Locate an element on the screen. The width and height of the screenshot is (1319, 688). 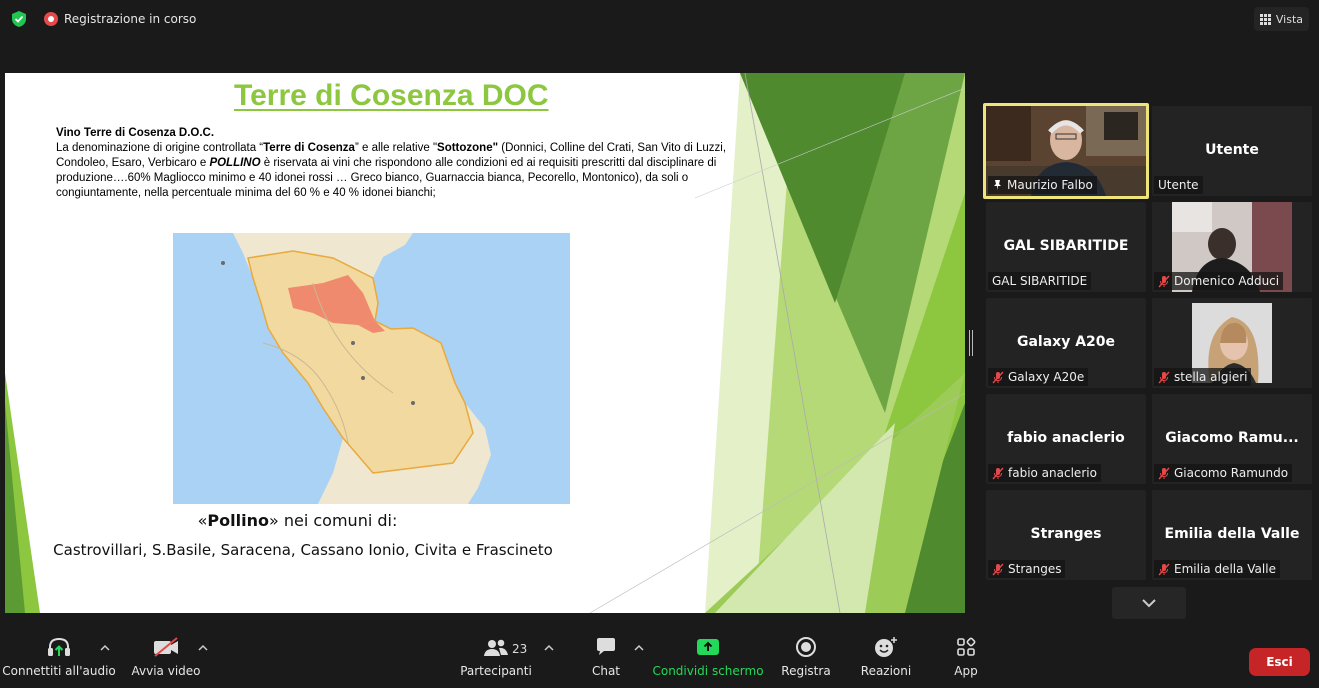
audio-options-caret-icon is located at coordinates (105, 648).